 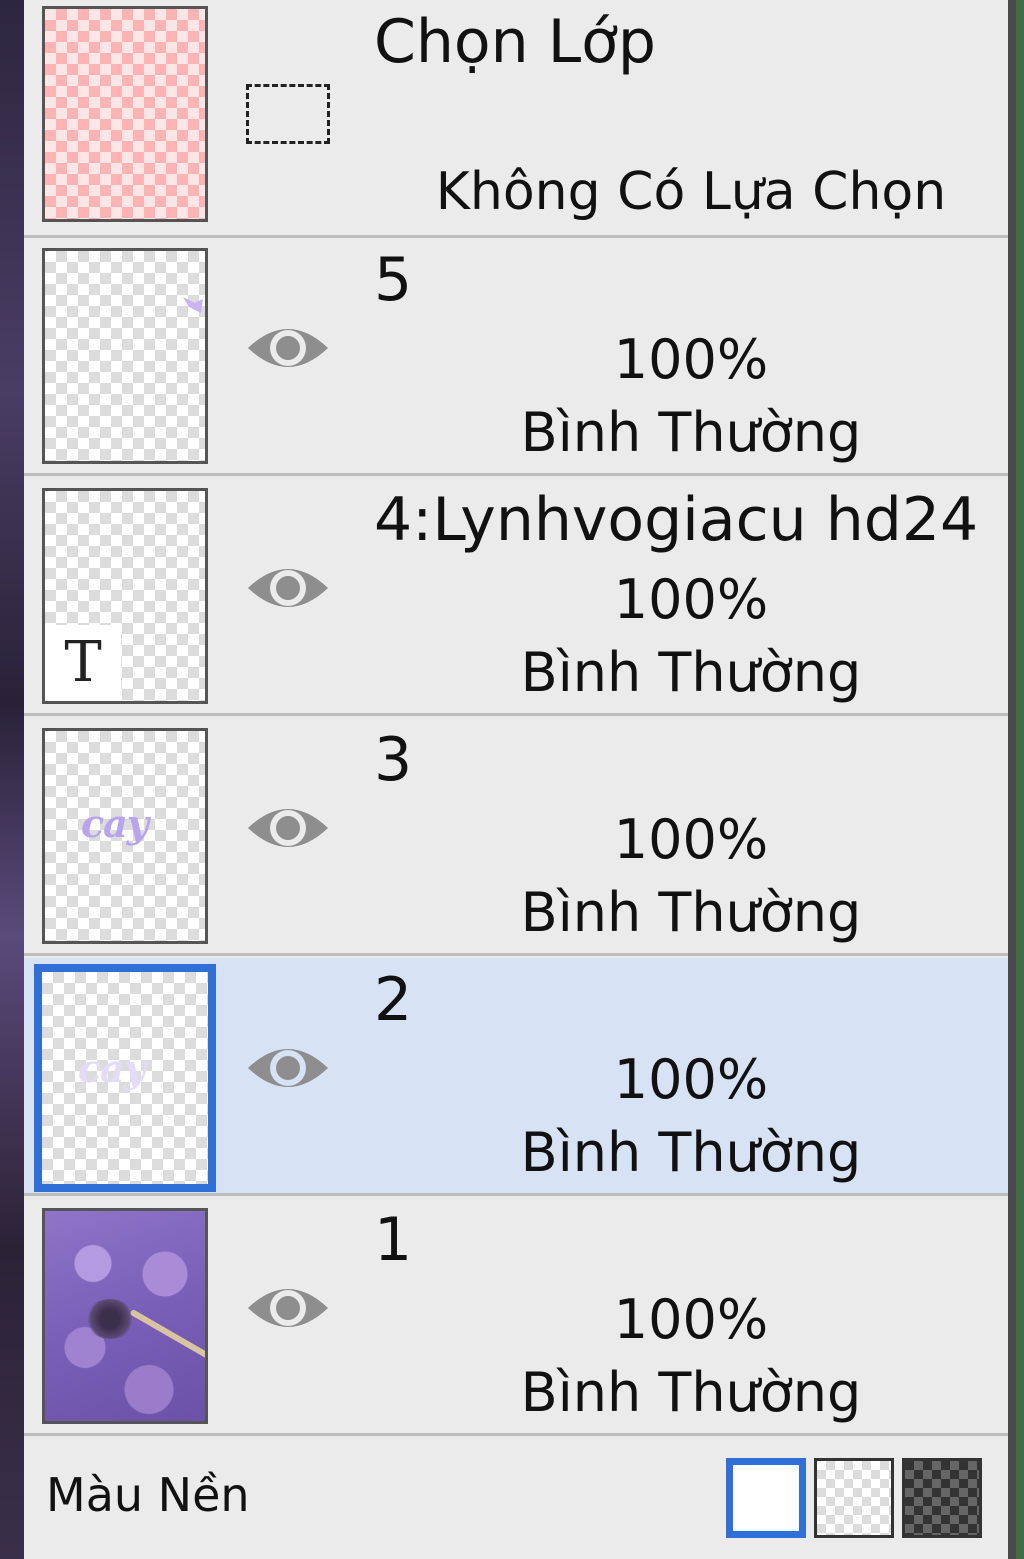 What do you see at coordinates (516, 1077) in the screenshot?
I see `layer-row-2: cay 2 100% Bình Thường` at bounding box center [516, 1077].